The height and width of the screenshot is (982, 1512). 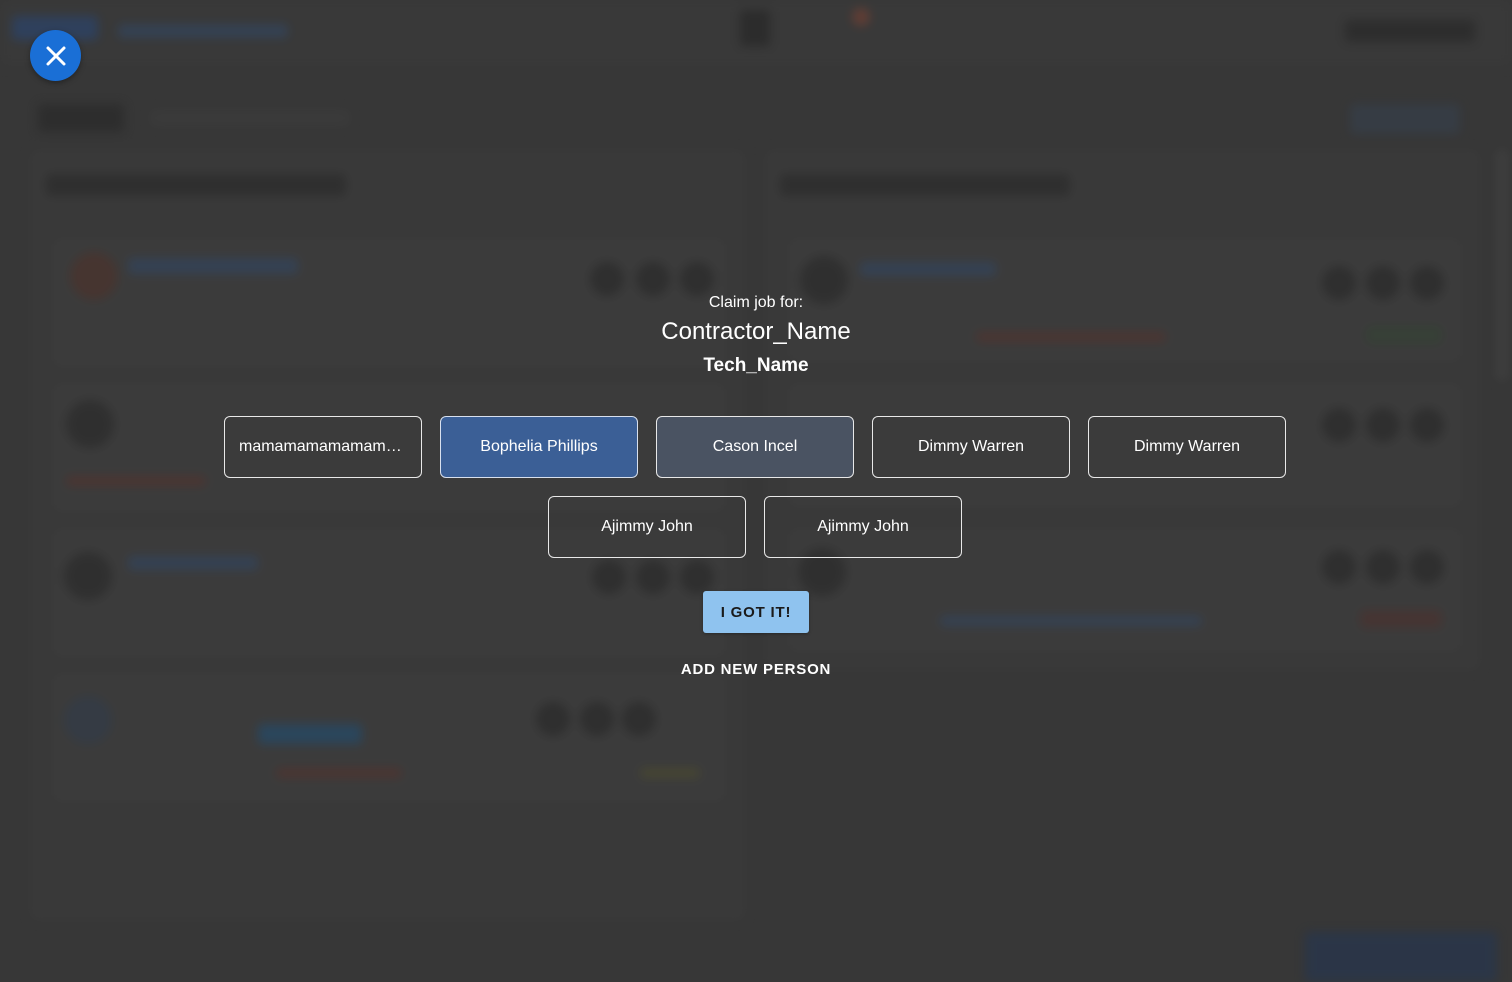 What do you see at coordinates (756, 302) in the screenshot?
I see `claim-job-label: Claim job for:` at bounding box center [756, 302].